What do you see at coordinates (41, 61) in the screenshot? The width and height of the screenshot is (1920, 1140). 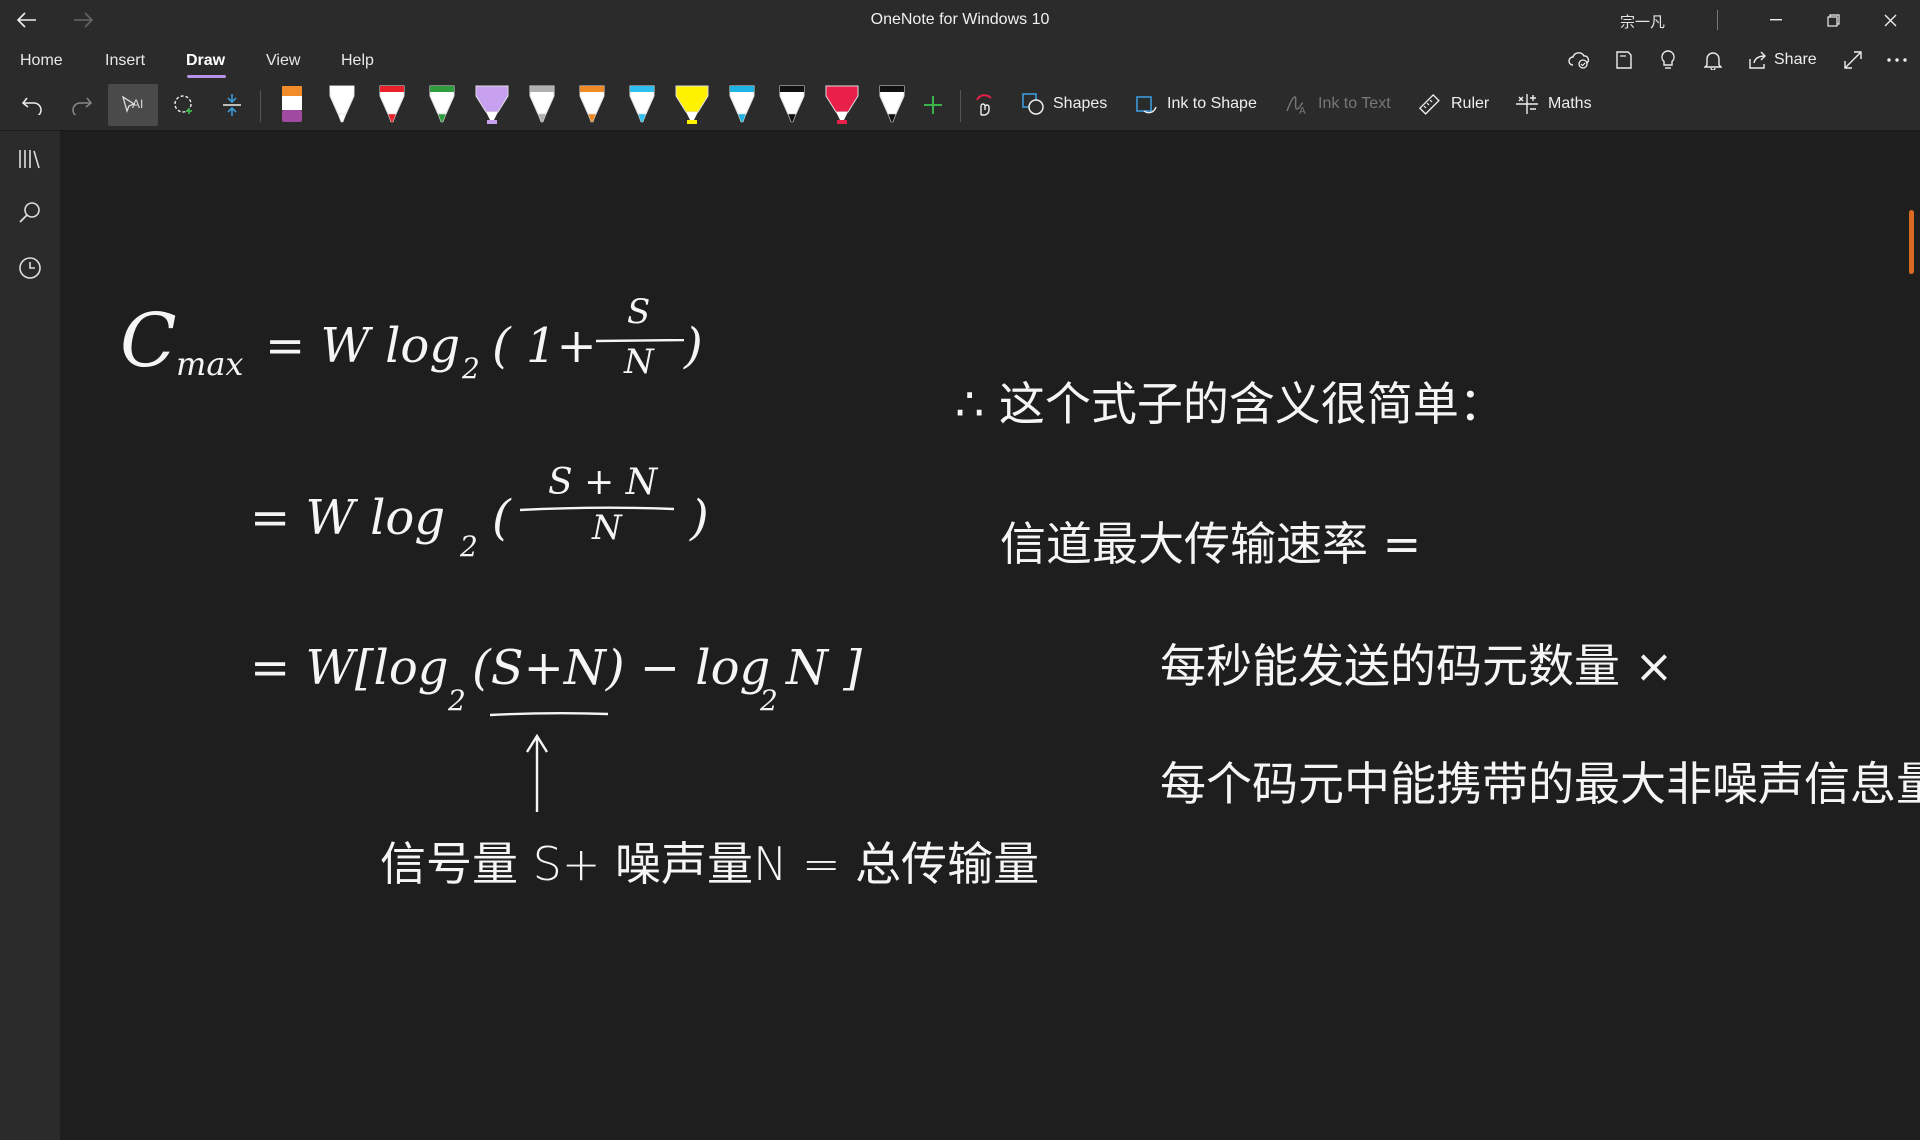 I see `tab-home: Home` at bounding box center [41, 61].